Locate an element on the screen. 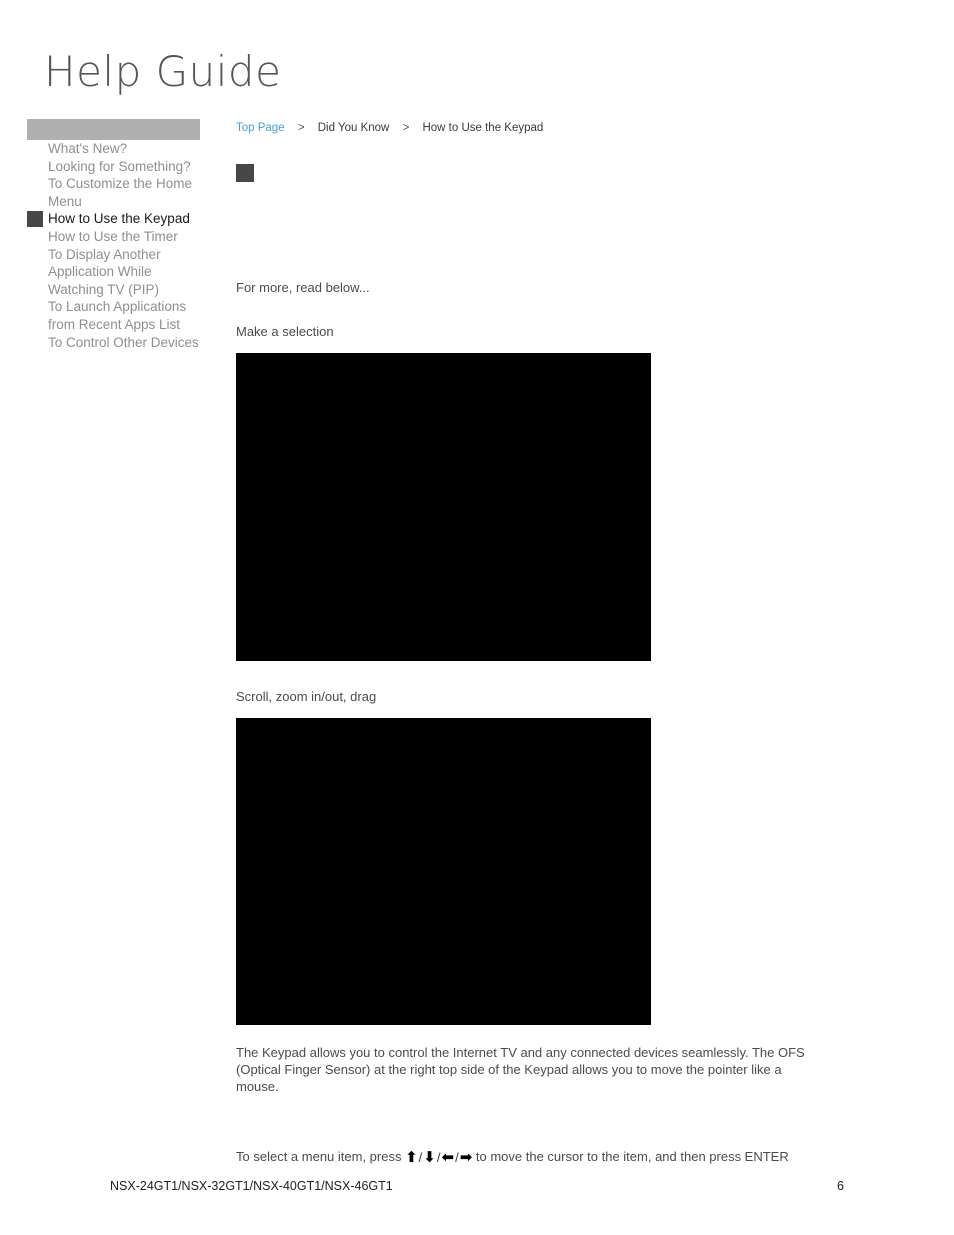  sidebar-item-label: What's New? is located at coordinates (88, 148).